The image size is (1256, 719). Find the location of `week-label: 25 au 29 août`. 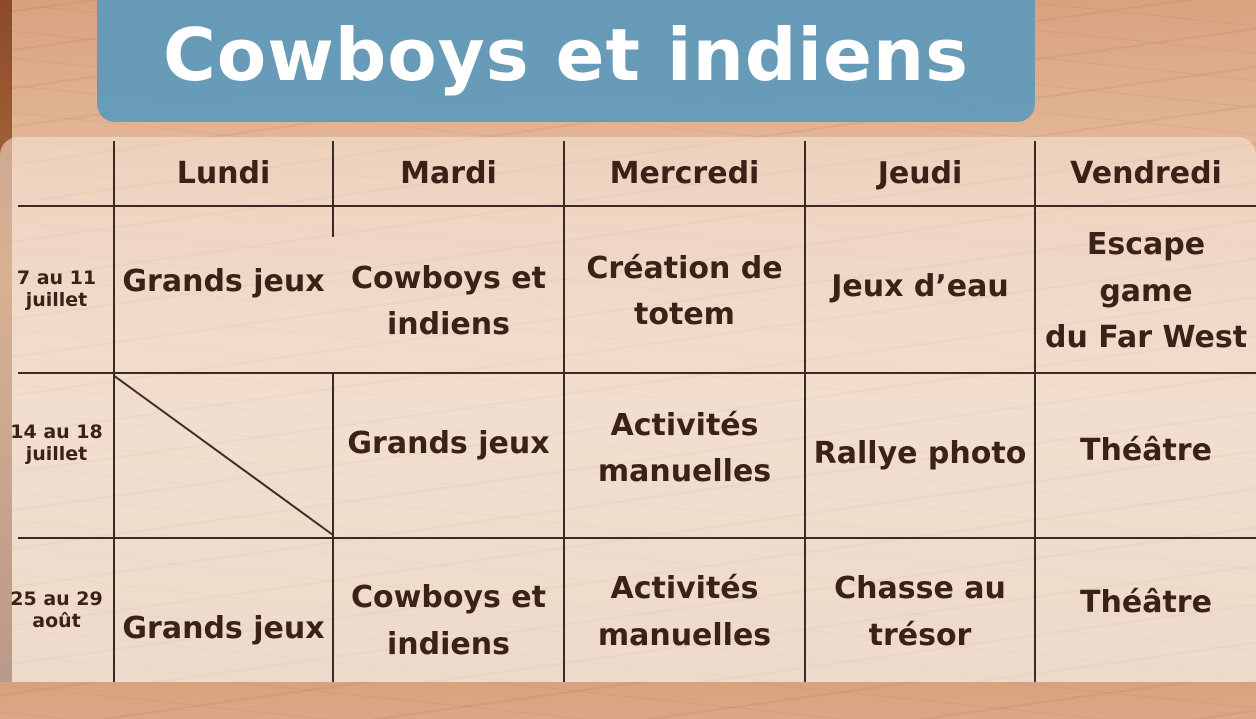

week-label: 25 au 29 août is located at coordinates (56, 609).